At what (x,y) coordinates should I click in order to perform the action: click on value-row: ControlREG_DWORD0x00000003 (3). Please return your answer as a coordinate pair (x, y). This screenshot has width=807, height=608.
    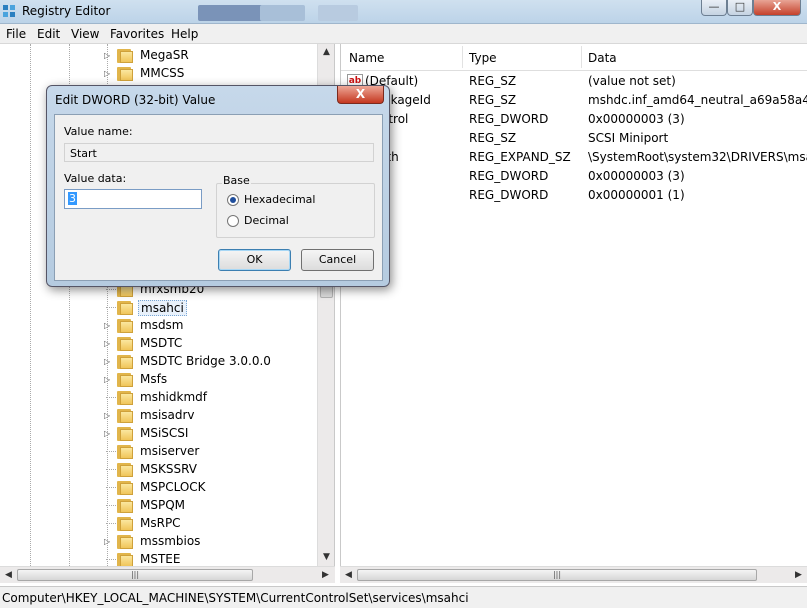
    Looking at the image, I should click on (574, 119).